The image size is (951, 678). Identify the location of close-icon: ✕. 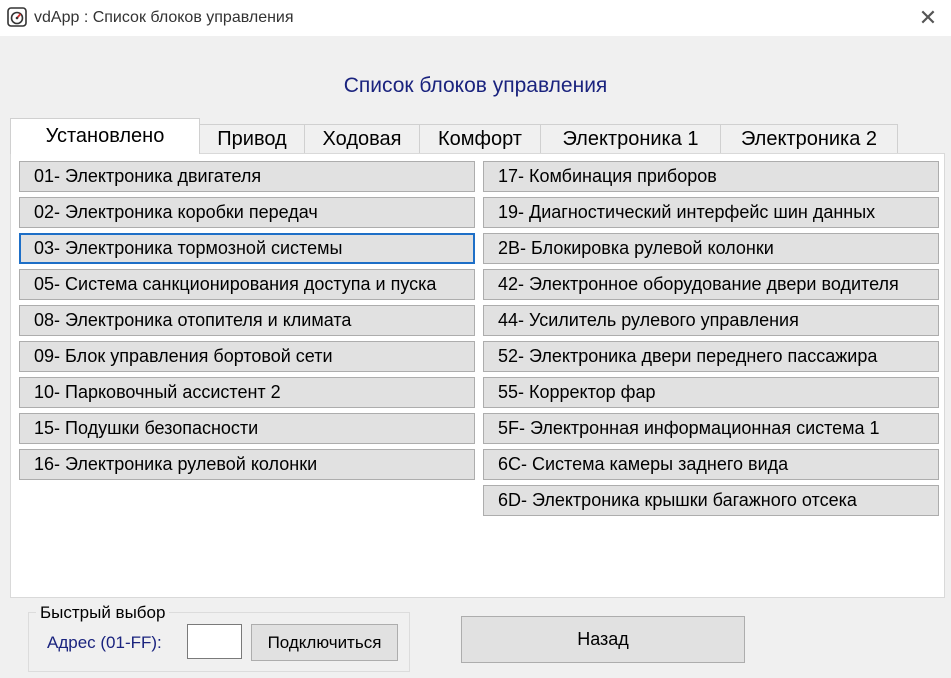
(928, 17).